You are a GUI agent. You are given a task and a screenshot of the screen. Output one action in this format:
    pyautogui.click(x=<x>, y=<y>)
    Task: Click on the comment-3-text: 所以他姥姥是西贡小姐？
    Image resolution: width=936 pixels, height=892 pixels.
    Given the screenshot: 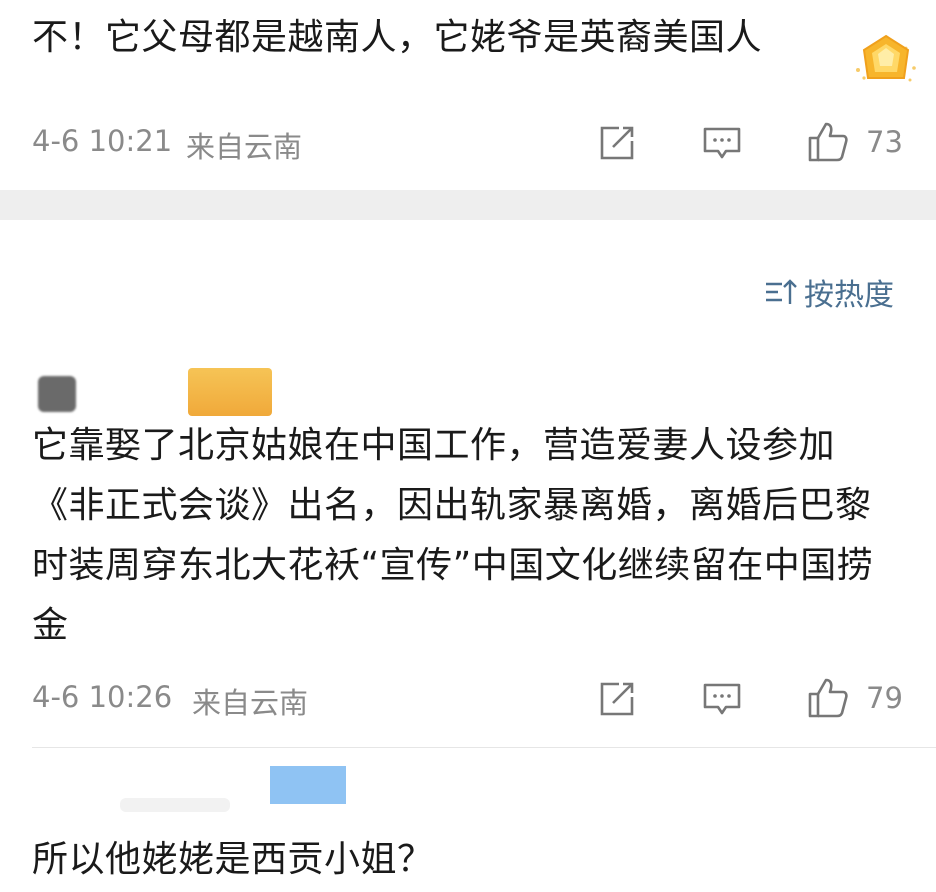 What is the action you would take?
    pyautogui.click(x=233, y=859)
    